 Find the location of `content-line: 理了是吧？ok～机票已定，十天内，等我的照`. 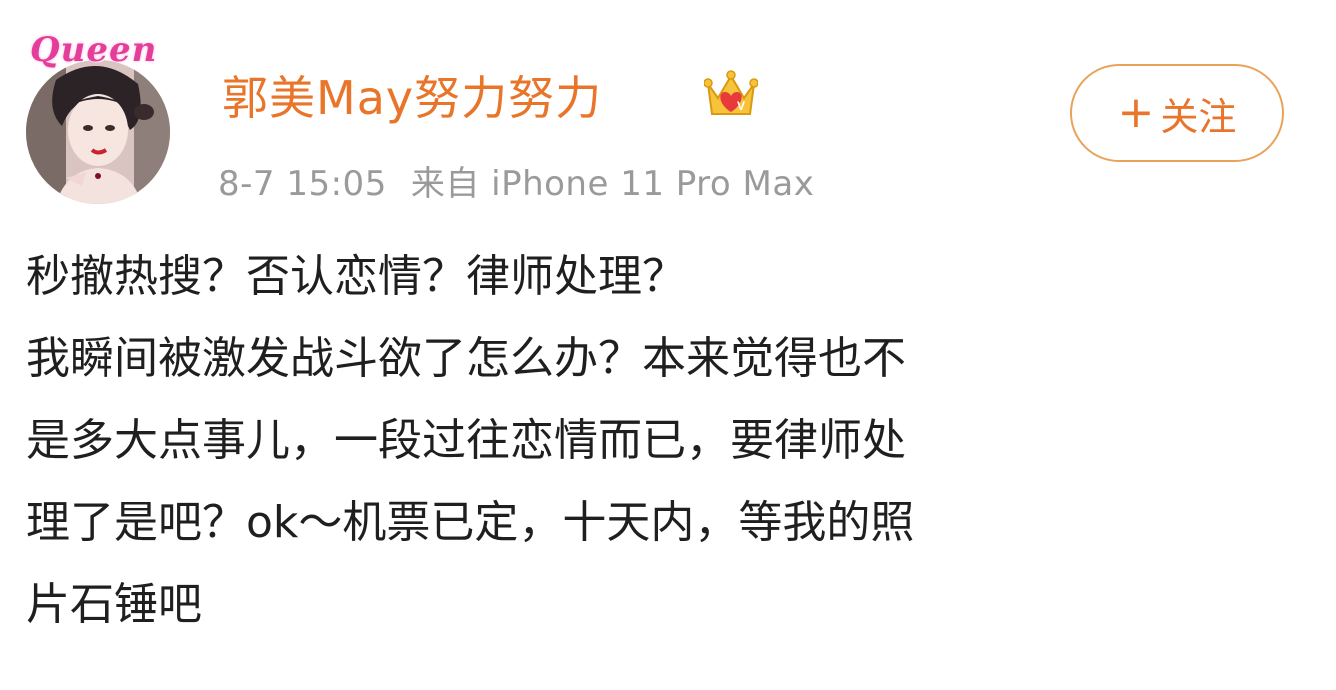

content-line: 理了是吧？ok～机票已定，十天内，等我的照 is located at coordinates (470, 522).